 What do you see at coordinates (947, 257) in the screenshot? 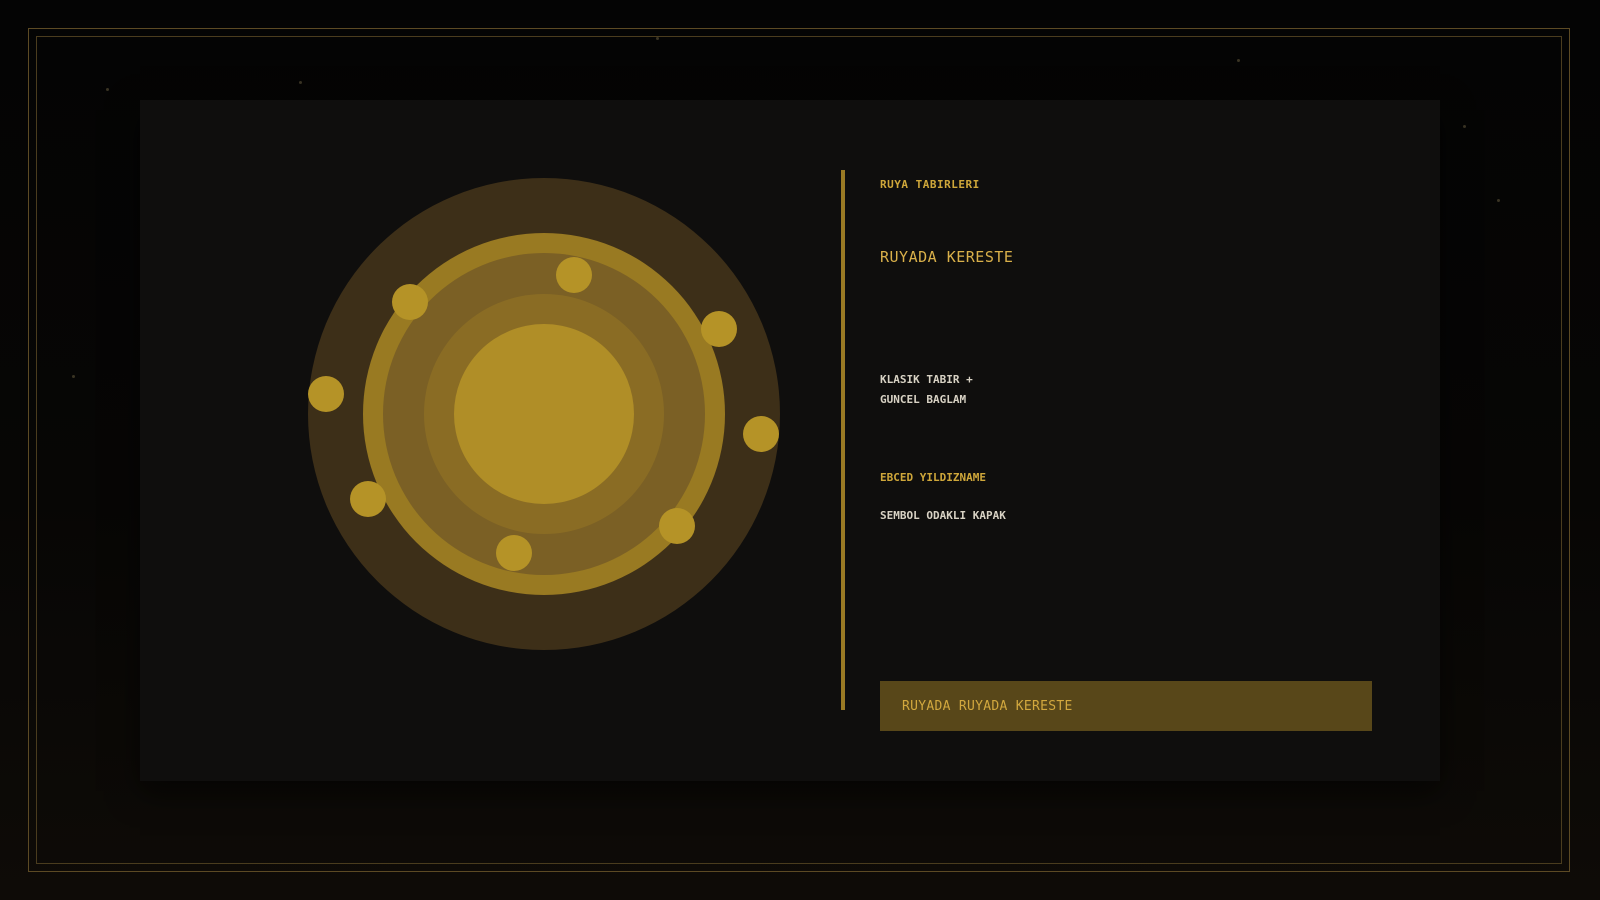
I see `page-title: RUYADA KERESTE` at bounding box center [947, 257].